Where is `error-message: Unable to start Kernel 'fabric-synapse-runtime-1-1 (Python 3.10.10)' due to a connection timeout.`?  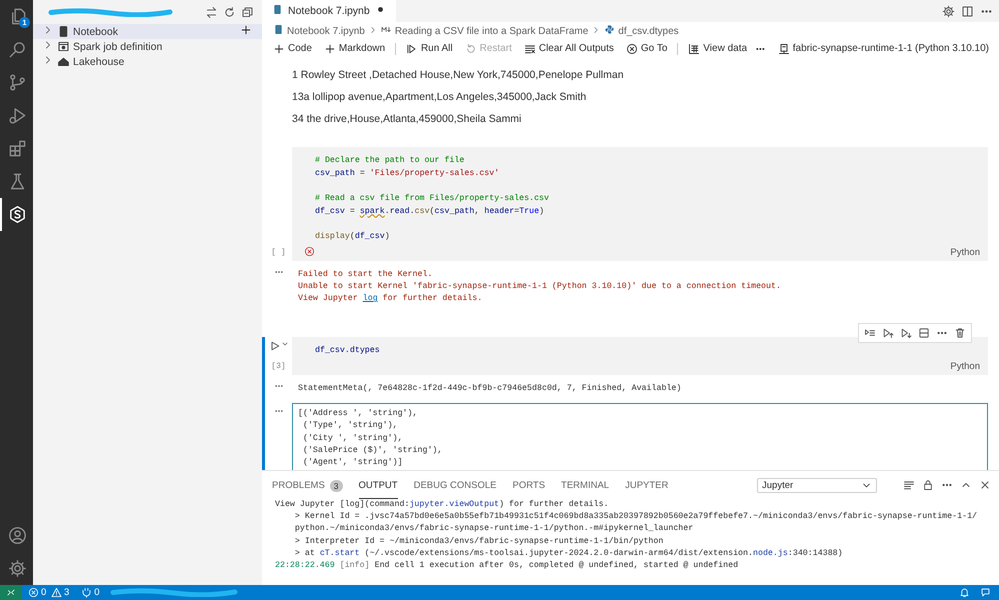
error-message: Unable to start Kernel 'fabric-synapse-runtime-1-1 (Python 3.10.10)' due to a connection timeout. is located at coordinates (540, 286).